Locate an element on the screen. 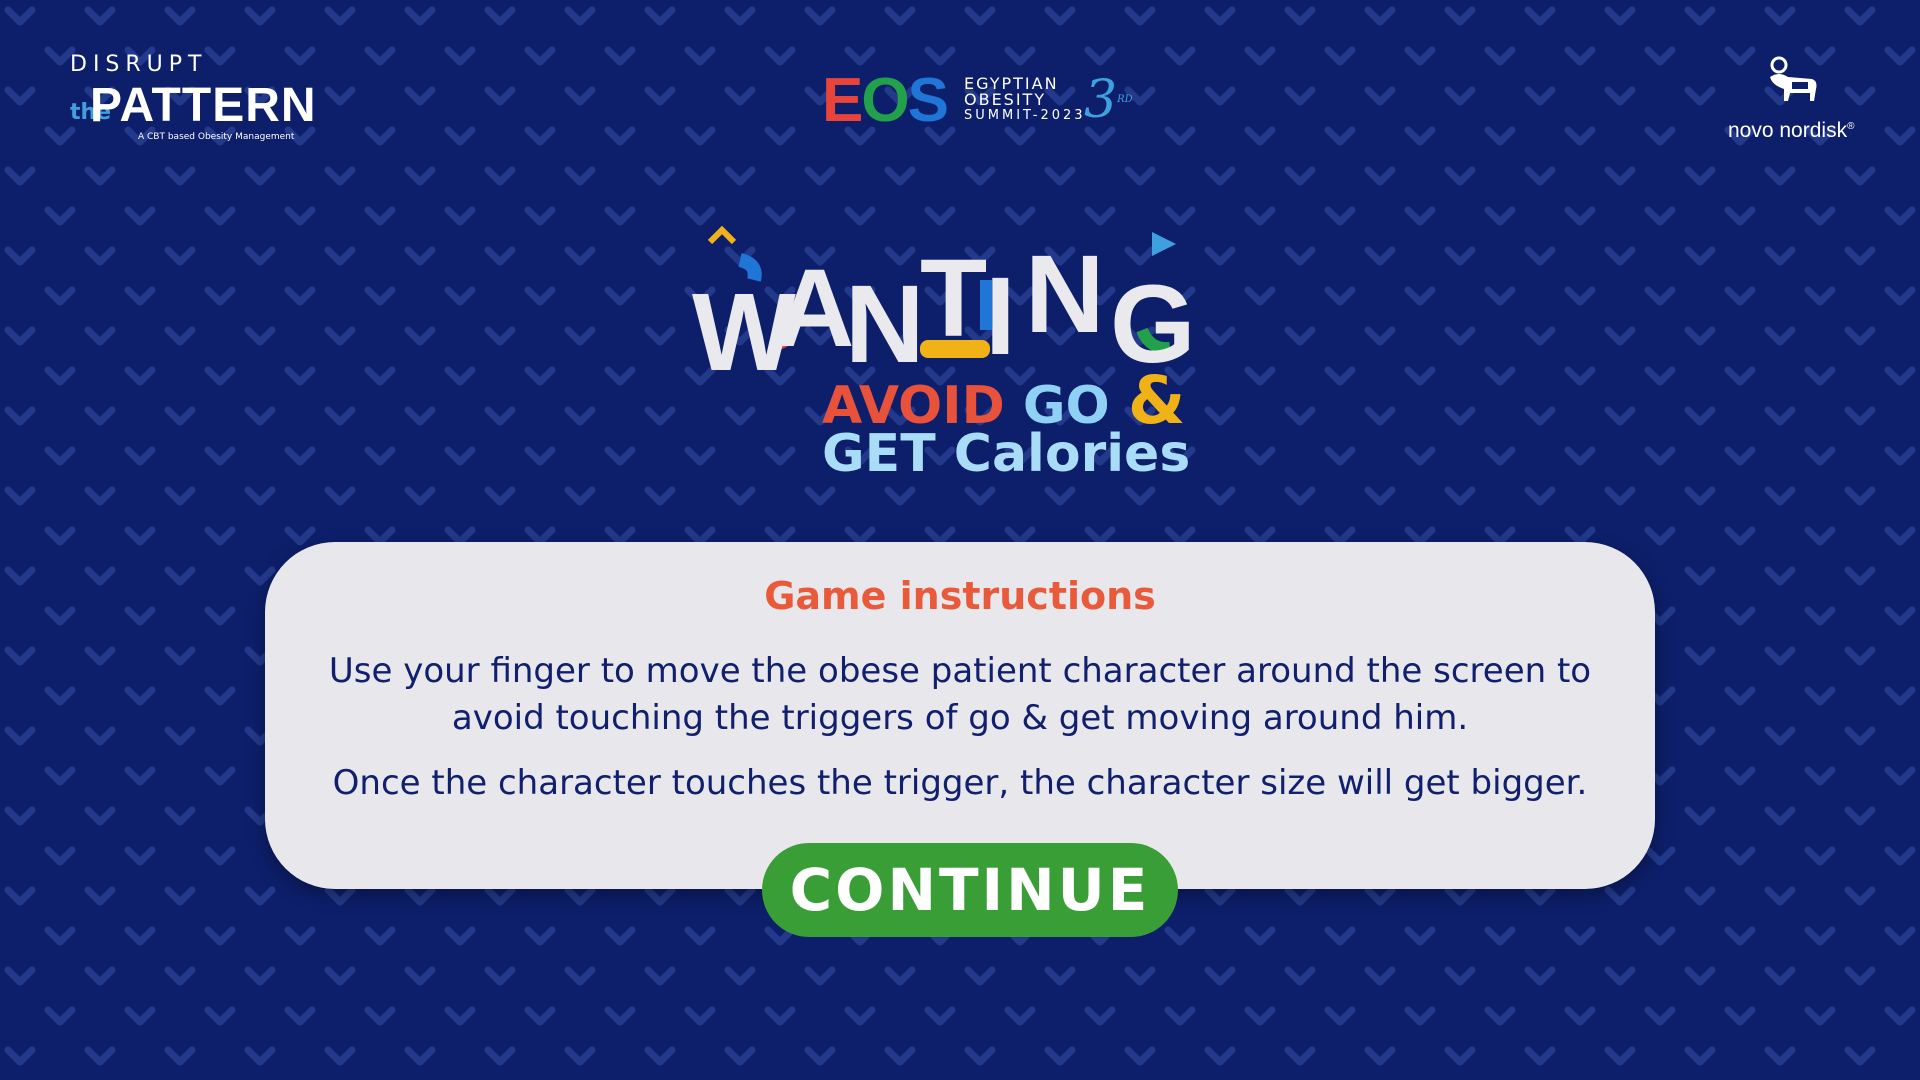 This screenshot has height=1080, width=1920. apis-bull-icon is located at coordinates (1793, 78).